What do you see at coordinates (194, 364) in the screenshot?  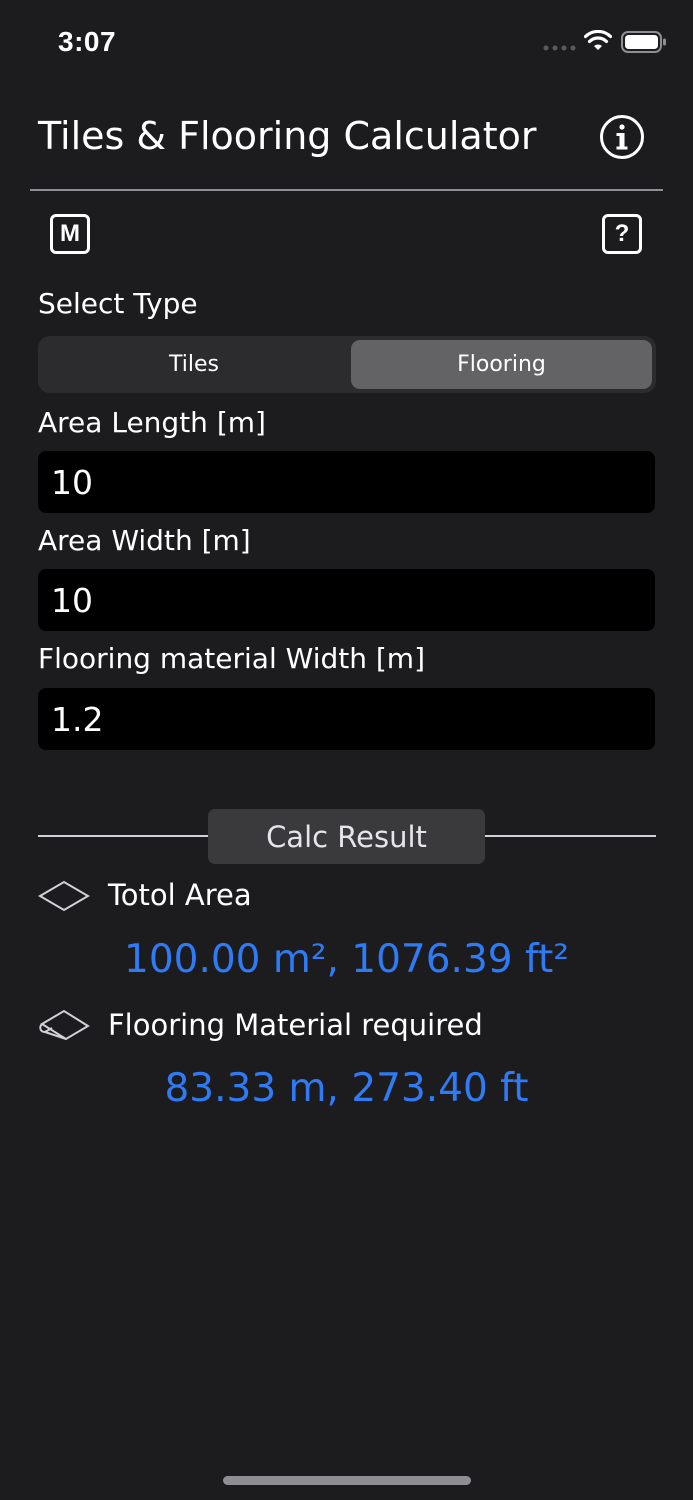 I see `segment-tiles: Tiles` at bounding box center [194, 364].